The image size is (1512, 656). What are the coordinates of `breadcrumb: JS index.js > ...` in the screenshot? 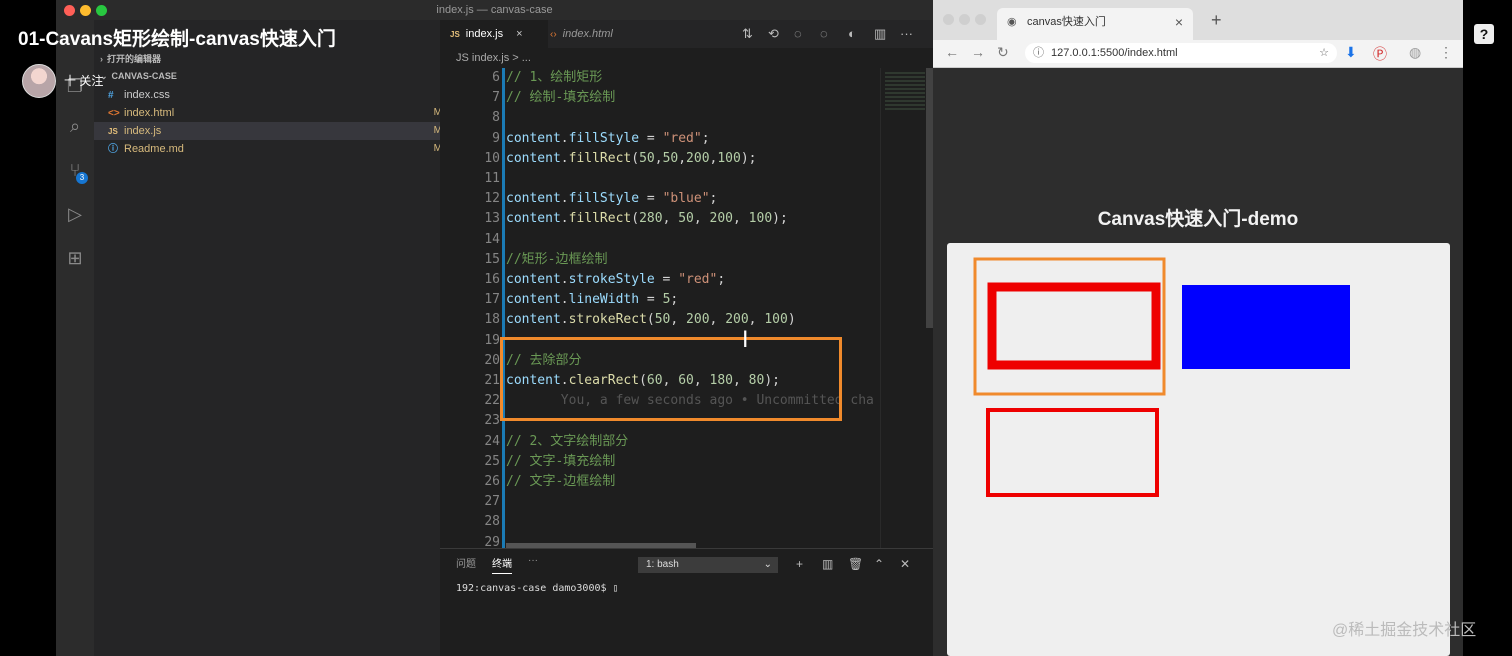 It's located at (686, 58).